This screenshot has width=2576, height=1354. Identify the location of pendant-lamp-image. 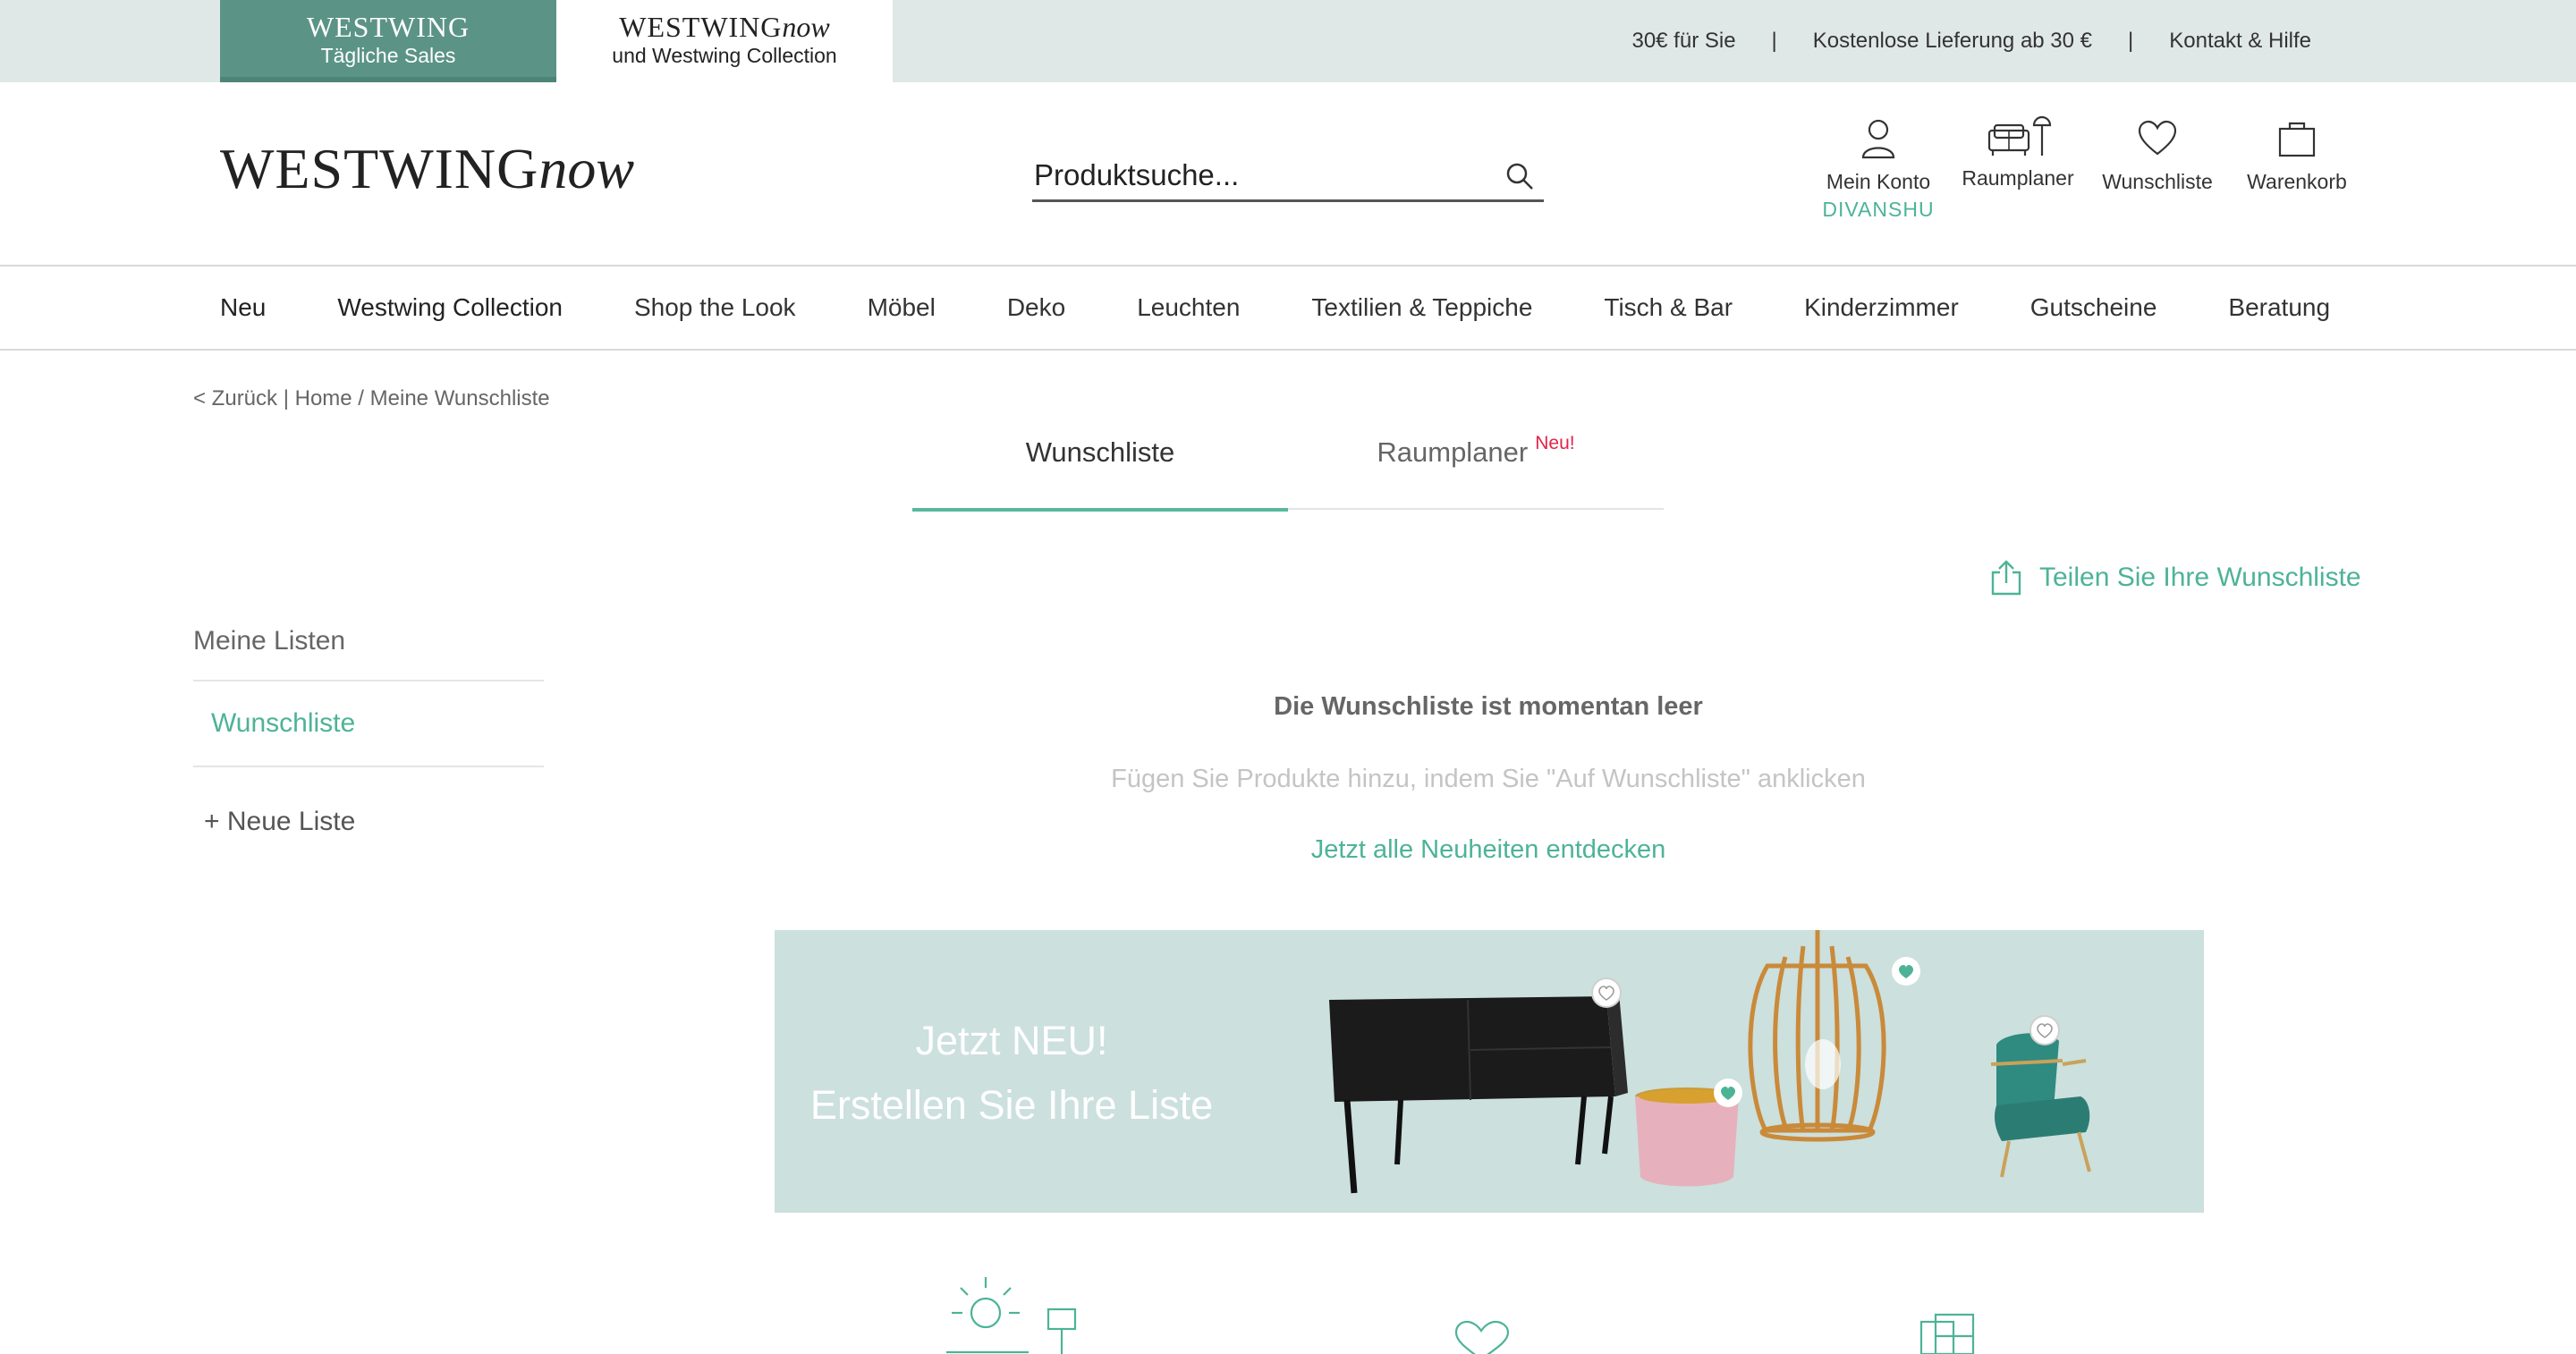
(1817, 1036).